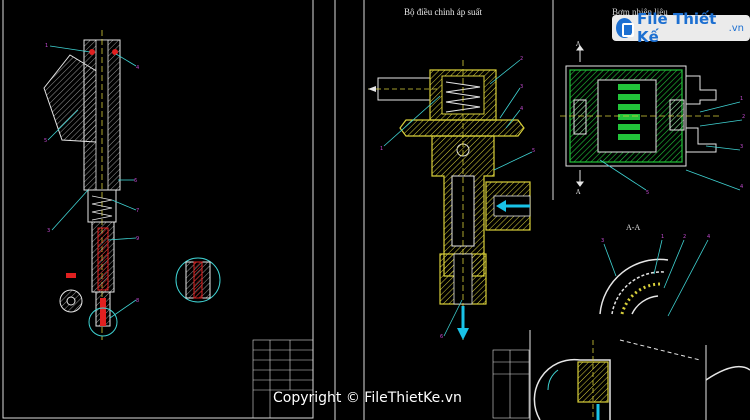 Image resolution: width=750 pixels, height=420 pixels. What do you see at coordinates (736, 28) in the screenshot?
I see `logo-ext: .vn` at bounding box center [736, 28].